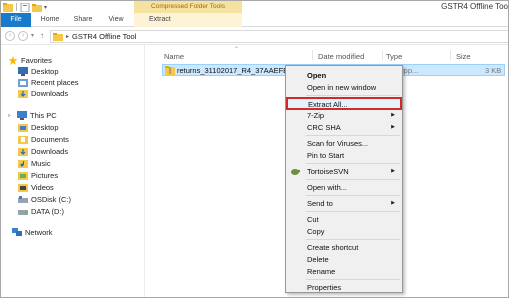 Image resolution: width=509 pixels, height=298 pixels. I want to click on column-date-modified: Date modified, so click(341, 56).